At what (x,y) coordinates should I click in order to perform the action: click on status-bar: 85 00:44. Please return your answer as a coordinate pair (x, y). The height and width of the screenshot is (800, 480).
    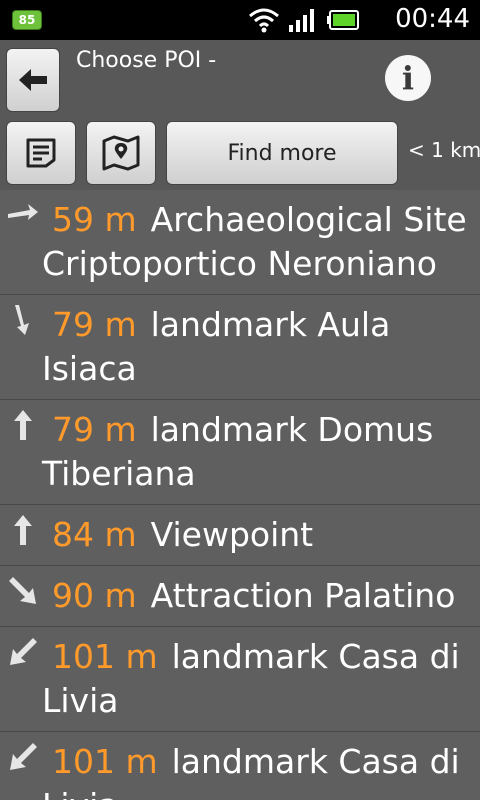
    Looking at the image, I should click on (240, 20).